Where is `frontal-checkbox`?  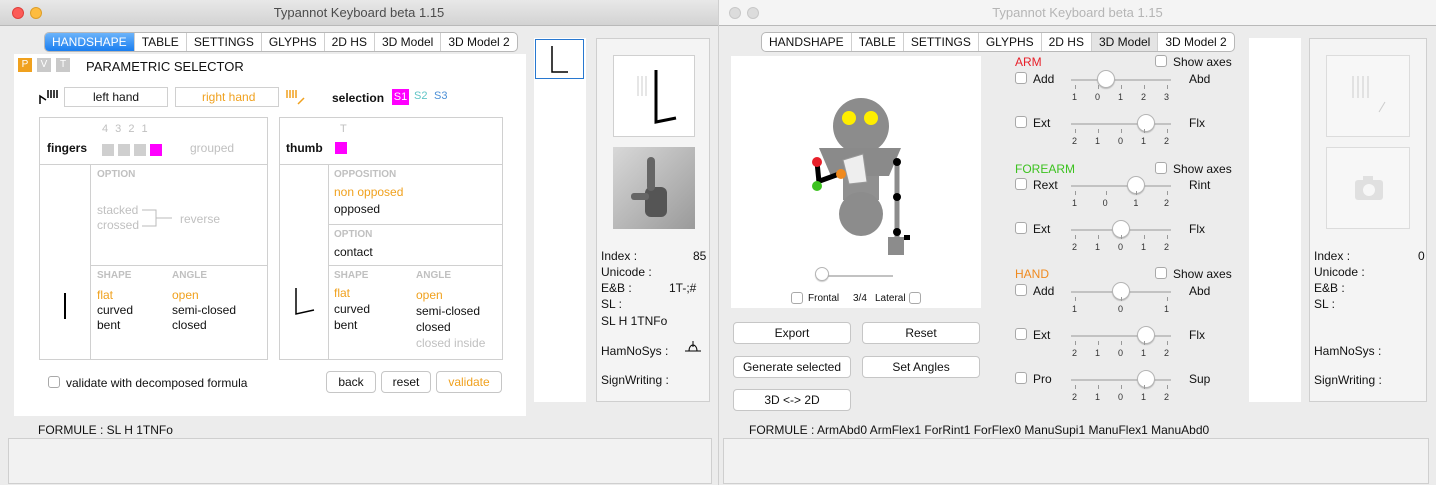
frontal-checkbox is located at coordinates (797, 298).